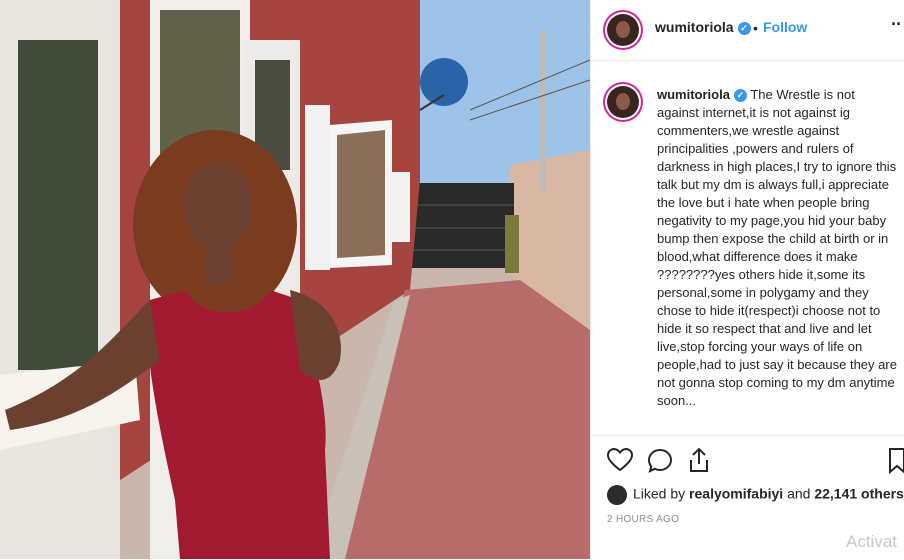  Describe the element at coordinates (740, 96) in the screenshot. I see `caption-verified-badge-icon: ✓` at that location.